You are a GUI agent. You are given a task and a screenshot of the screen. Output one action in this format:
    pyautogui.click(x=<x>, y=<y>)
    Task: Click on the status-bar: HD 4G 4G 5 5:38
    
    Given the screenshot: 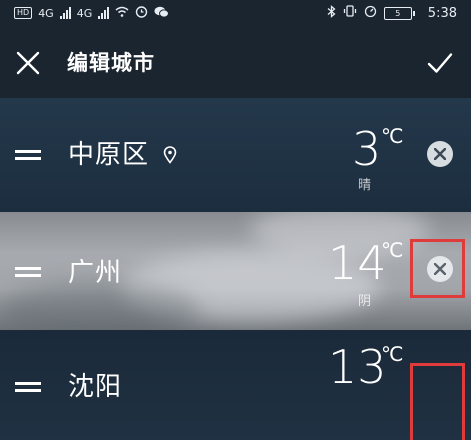 What is the action you would take?
    pyautogui.click(x=235, y=13)
    